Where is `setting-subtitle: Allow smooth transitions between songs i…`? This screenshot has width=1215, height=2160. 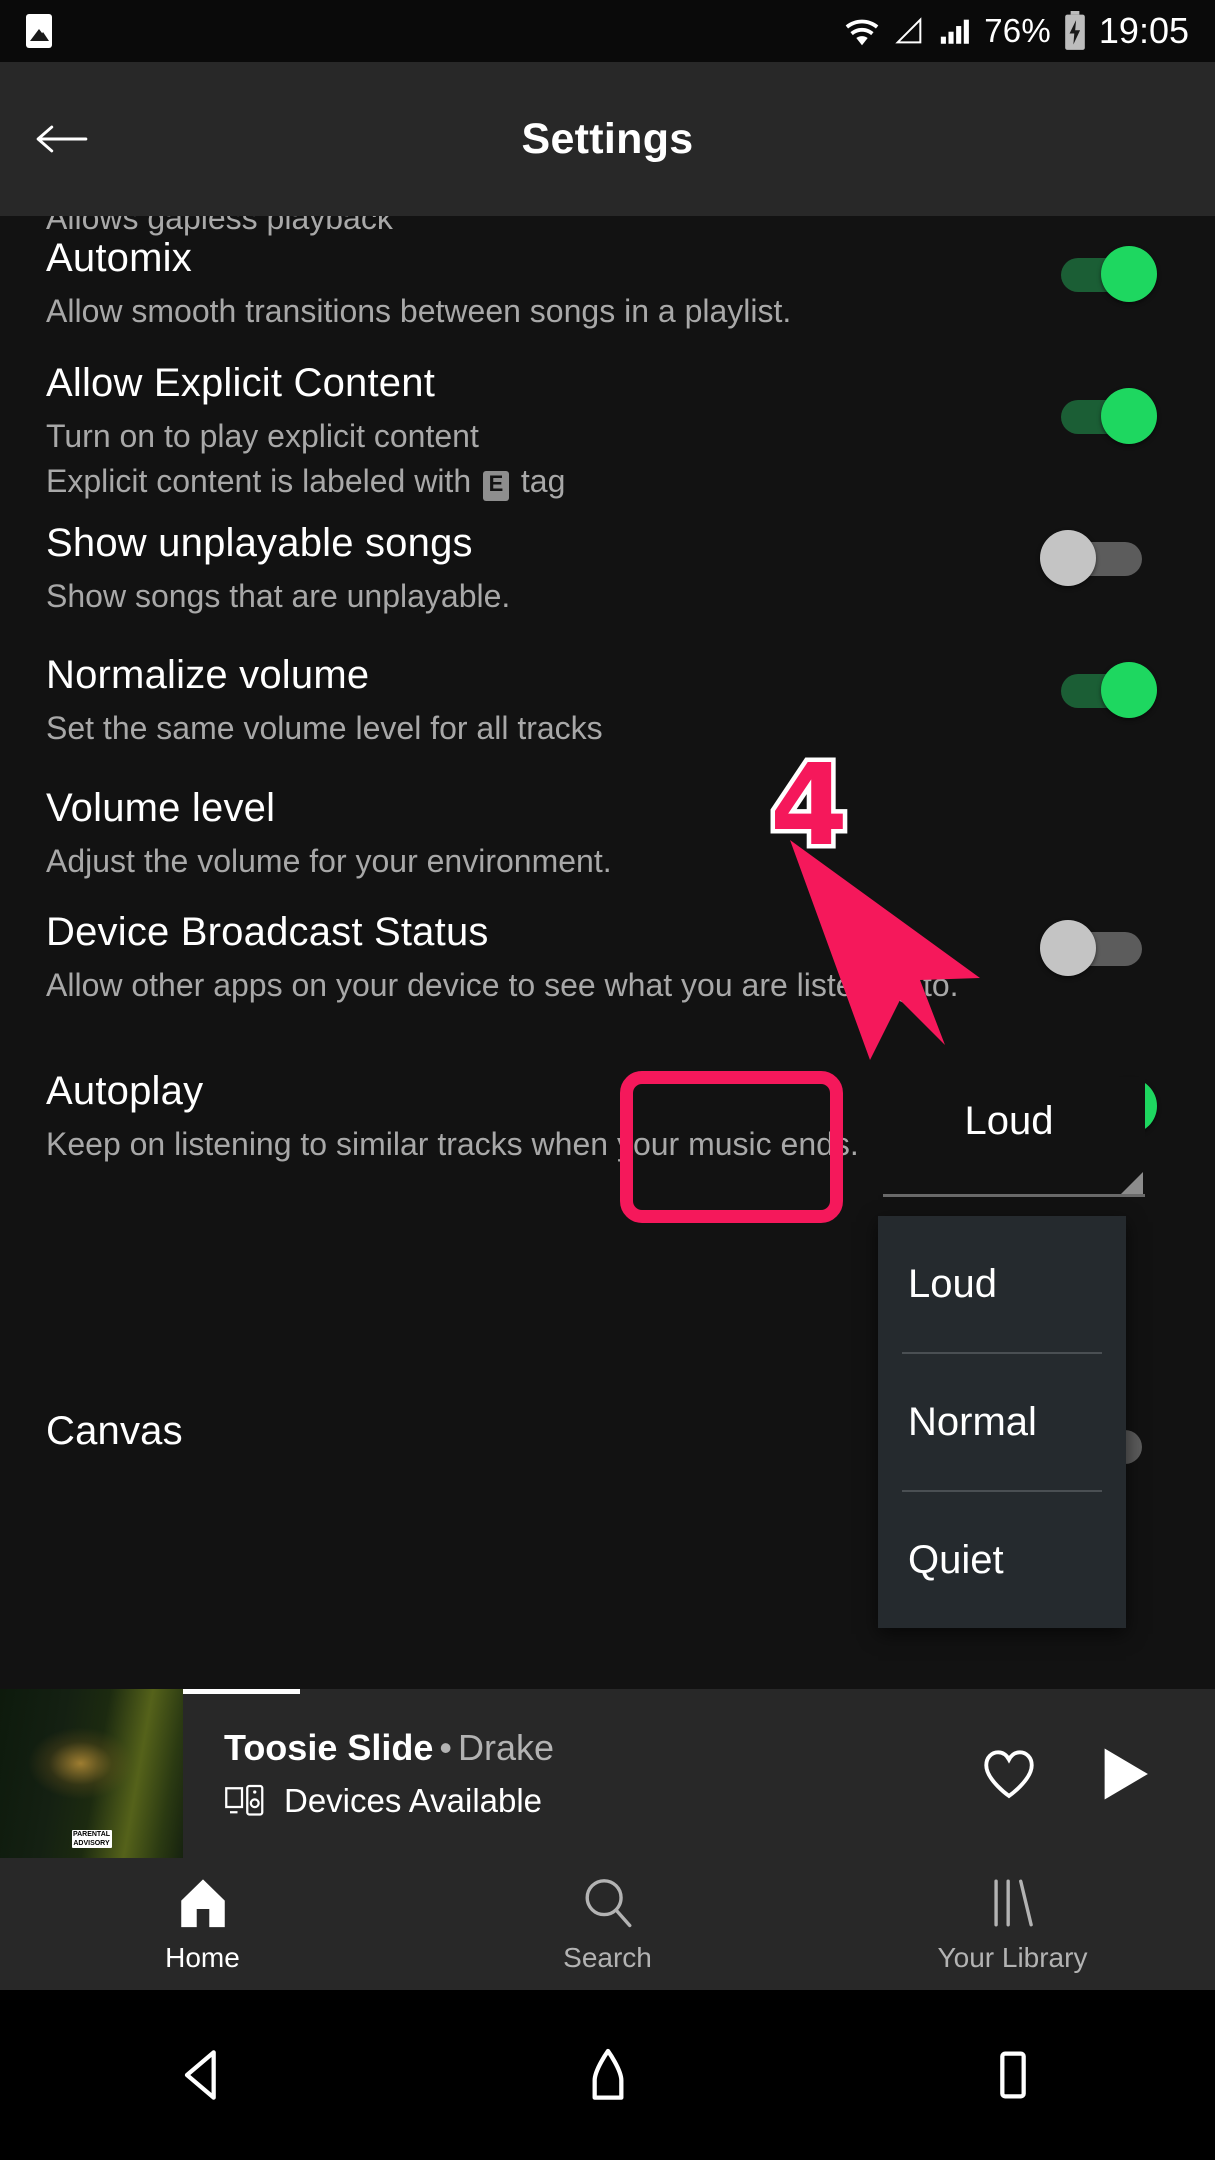
setting-subtitle: Allow smooth transitions between songs i… is located at coordinates (419, 311).